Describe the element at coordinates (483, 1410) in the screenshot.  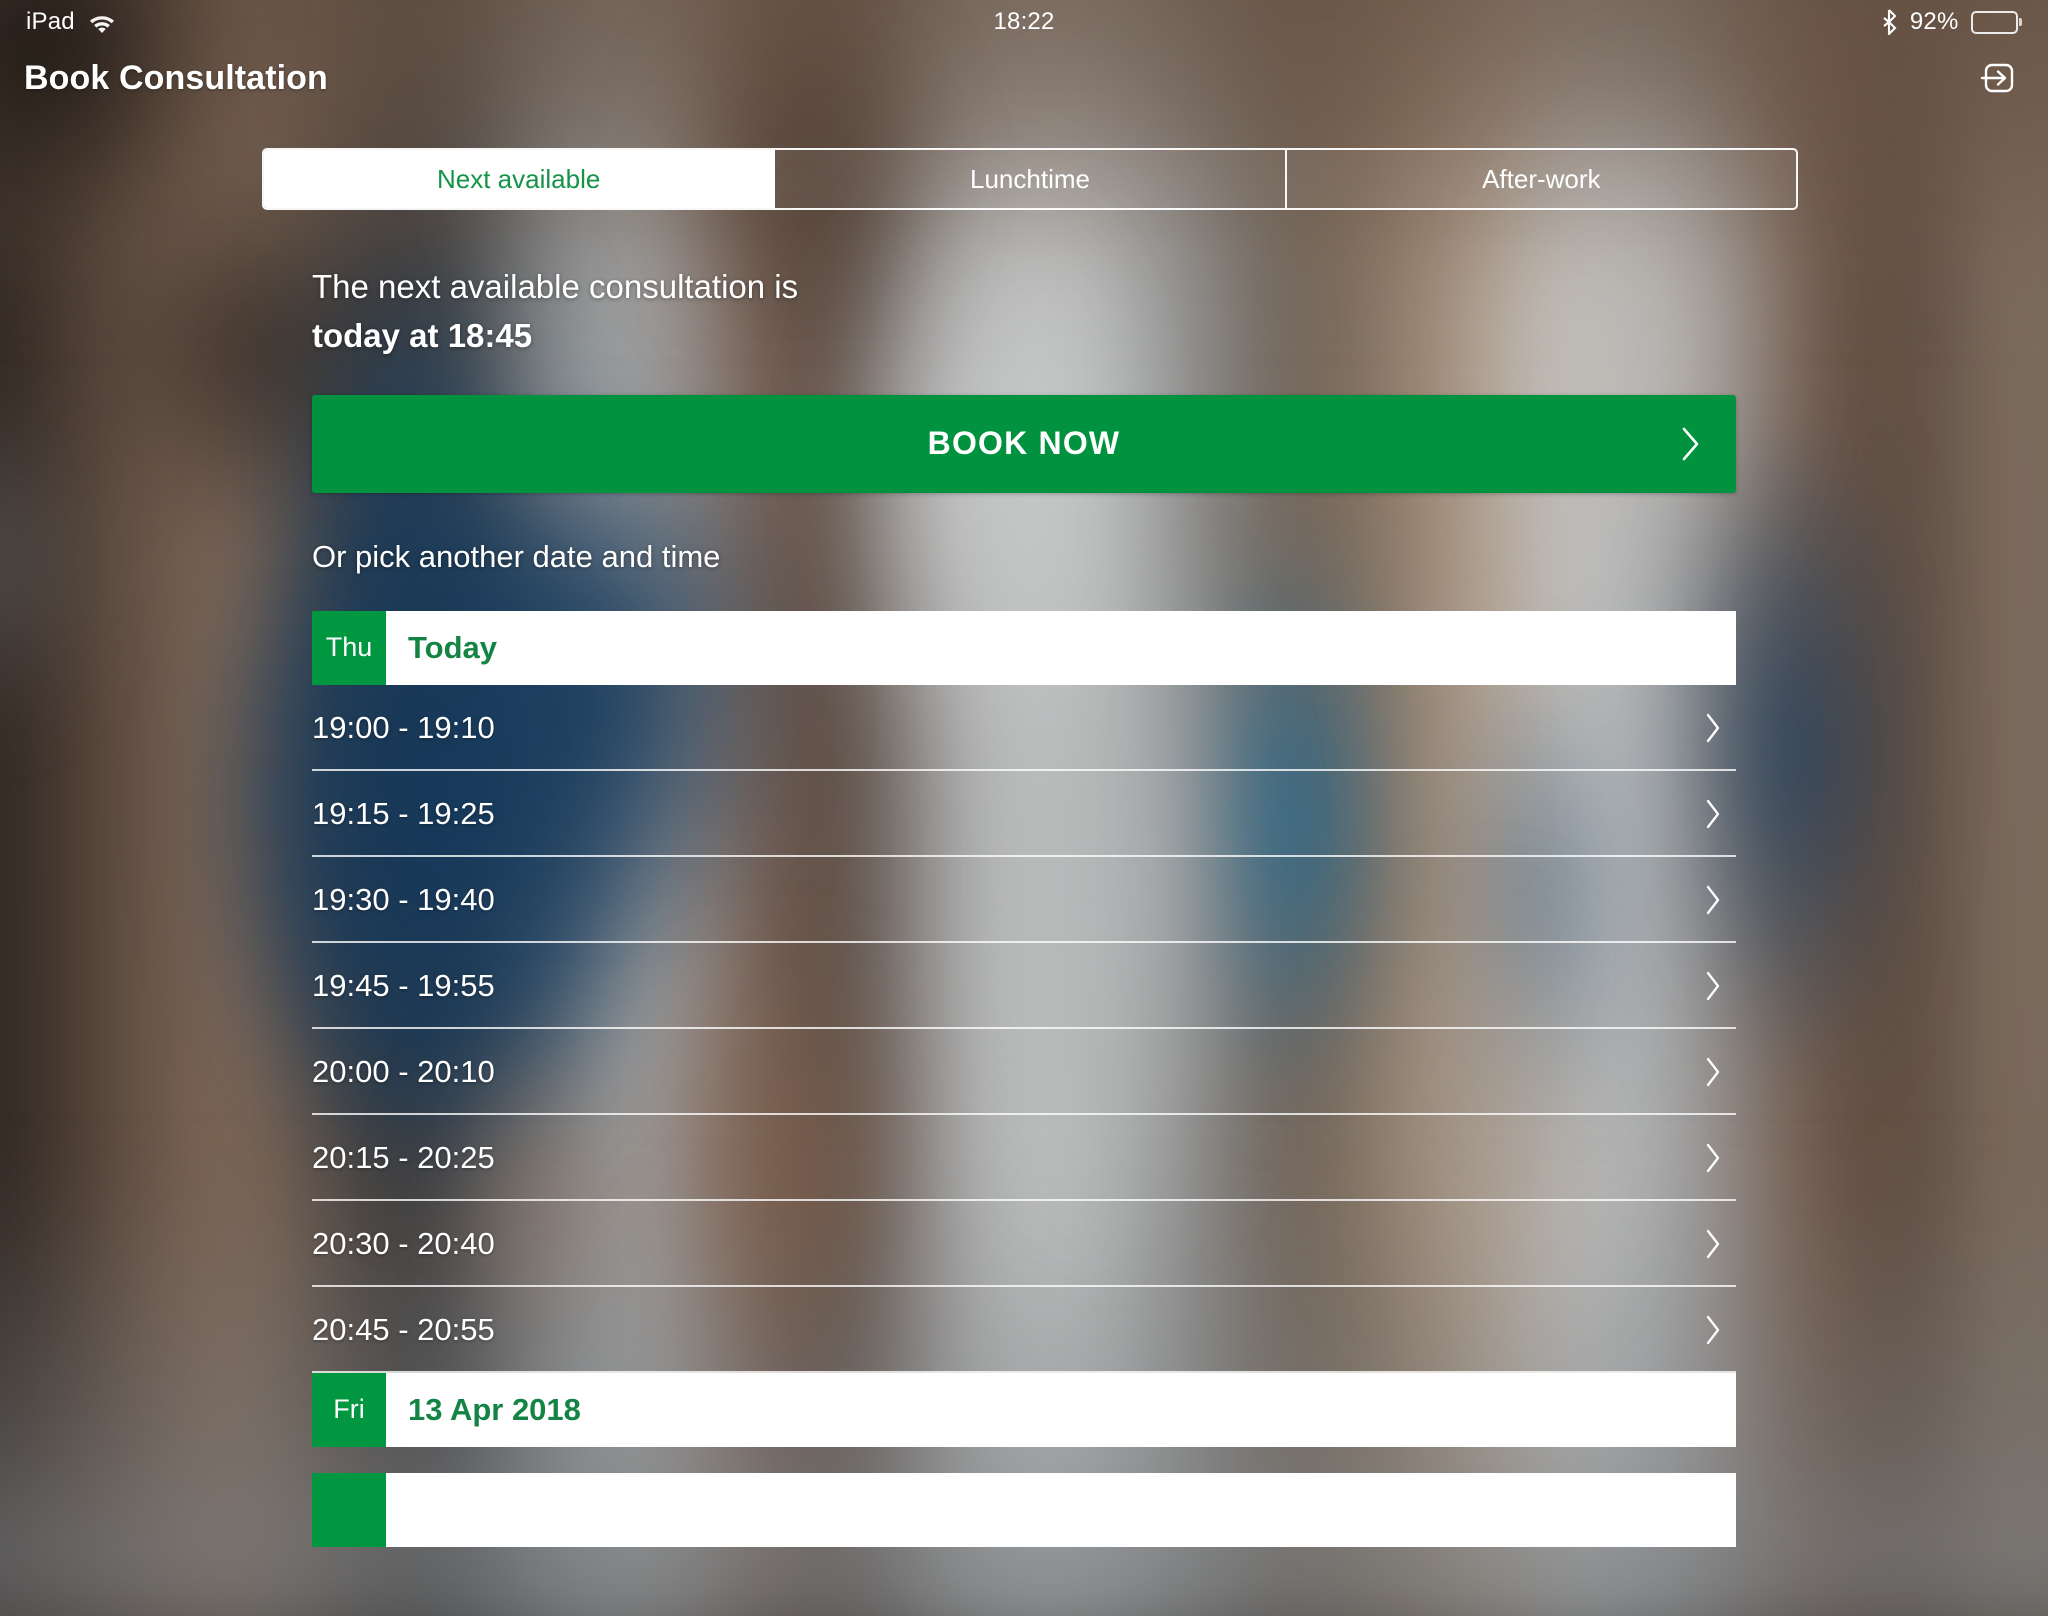
I see `date-header-friday-label: 13 Apr 2018` at that location.